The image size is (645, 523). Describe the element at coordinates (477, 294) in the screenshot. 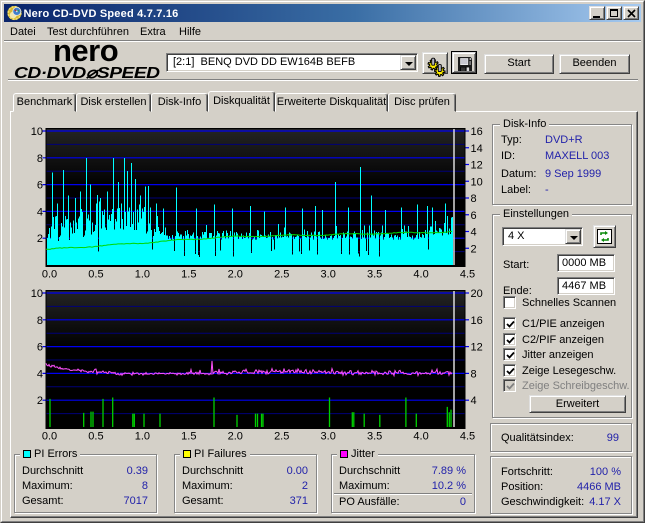

I see `svg-text: 20` at that location.